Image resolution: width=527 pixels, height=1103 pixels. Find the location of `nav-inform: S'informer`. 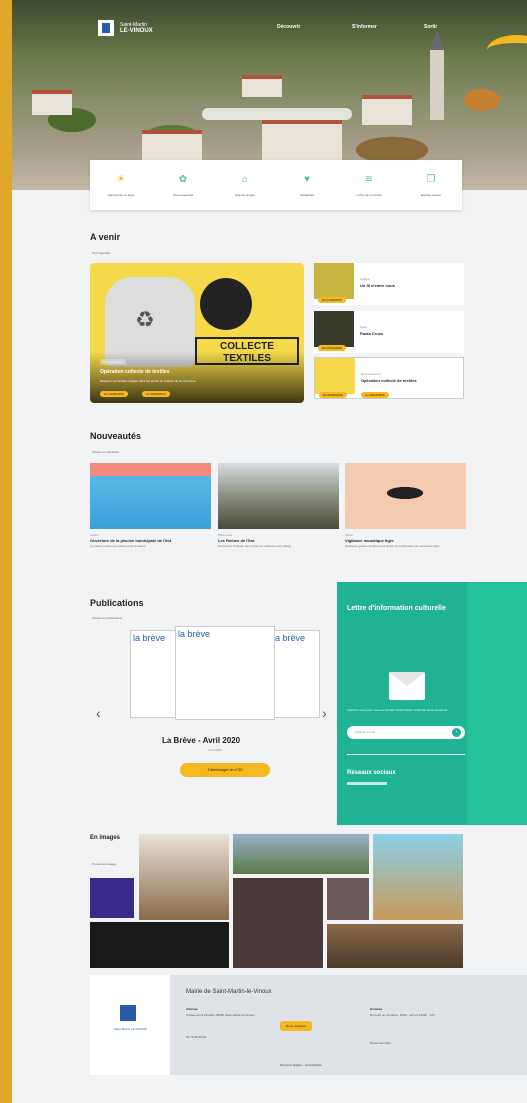

nav-inform: S'informer is located at coordinates (364, 27).